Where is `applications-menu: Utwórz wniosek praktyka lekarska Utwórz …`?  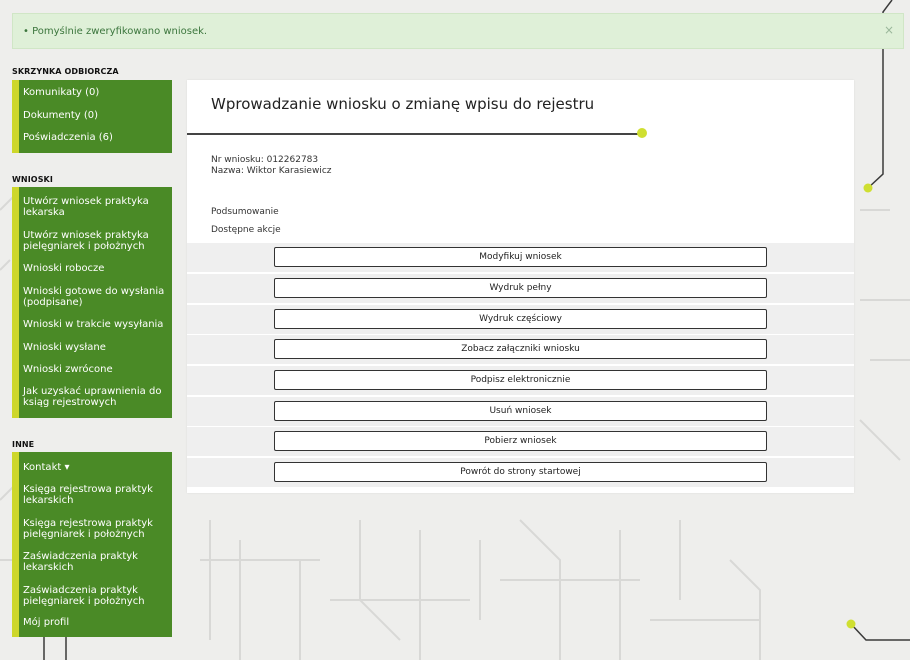 applications-menu: Utwórz wniosek praktyka lekarska Utwórz … is located at coordinates (92, 302).